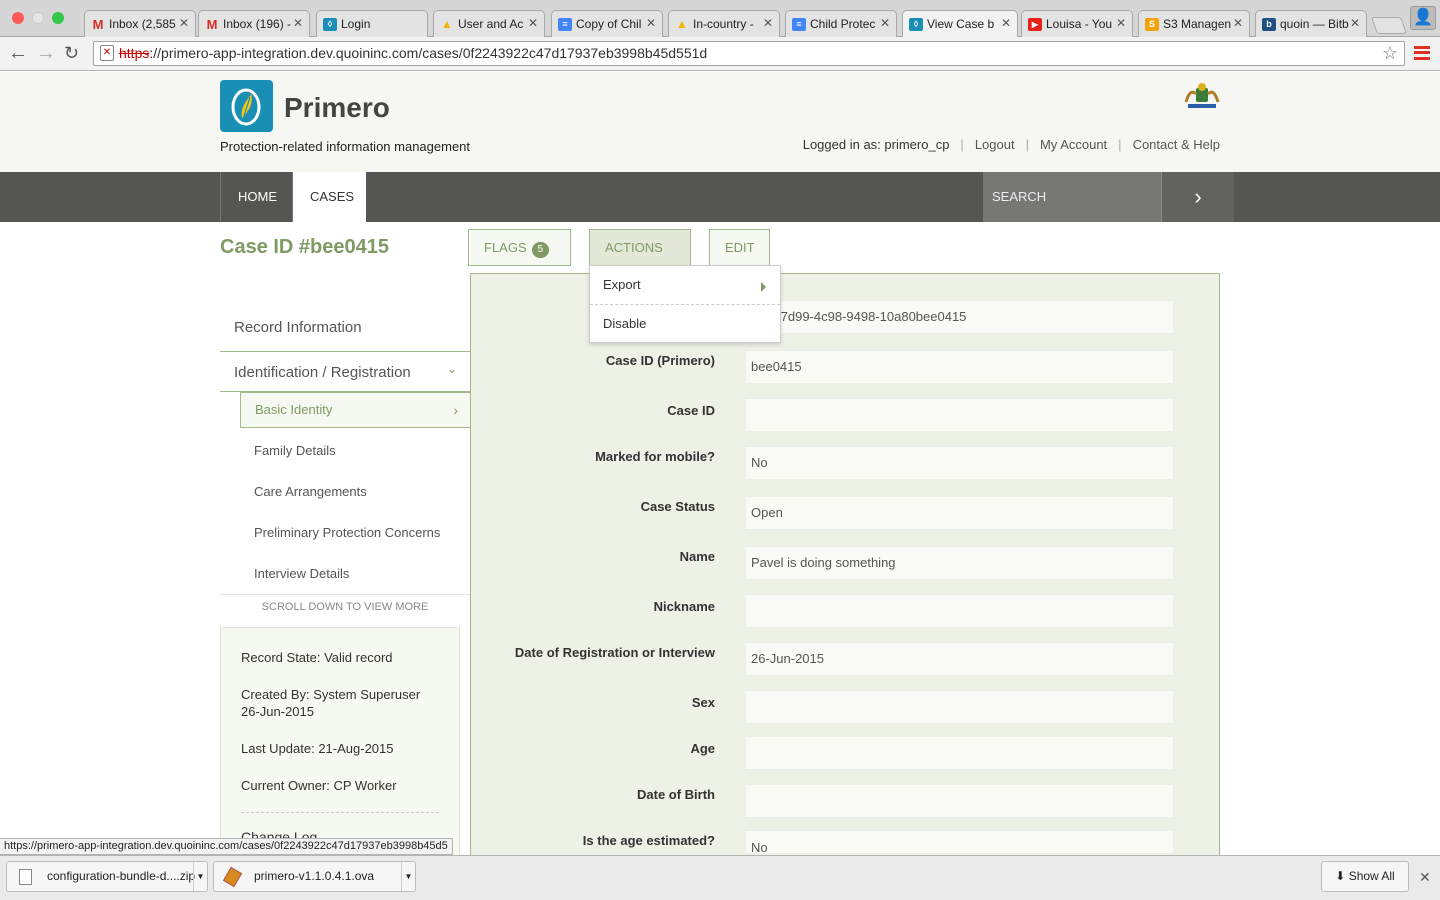 The width and height of the screenshot is (1440, 900). What do you see at coordinates (1389, 25) in the screenshot?
I see `new-tab-button` at bounding box center [1389, 25].